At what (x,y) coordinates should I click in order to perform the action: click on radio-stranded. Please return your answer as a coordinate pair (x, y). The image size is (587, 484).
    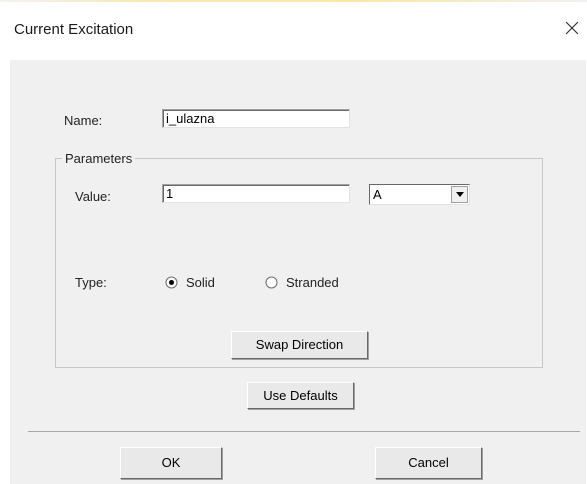
    Looking at the image, I should click on (271, 284).